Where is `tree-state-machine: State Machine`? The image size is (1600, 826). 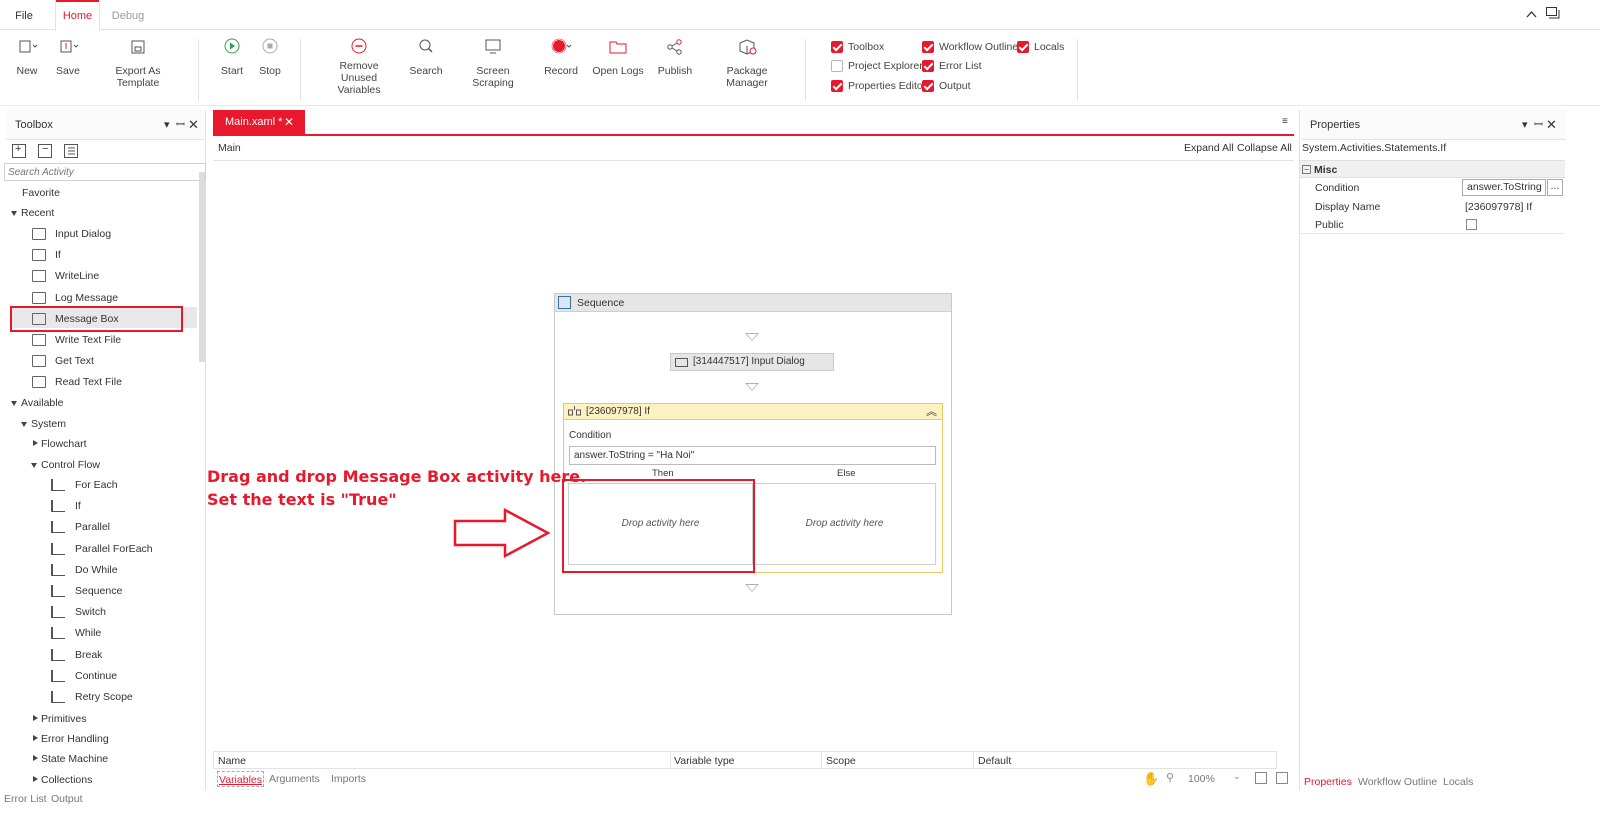 tree-state-machine: State Machine is located at coordinates (74, 759).